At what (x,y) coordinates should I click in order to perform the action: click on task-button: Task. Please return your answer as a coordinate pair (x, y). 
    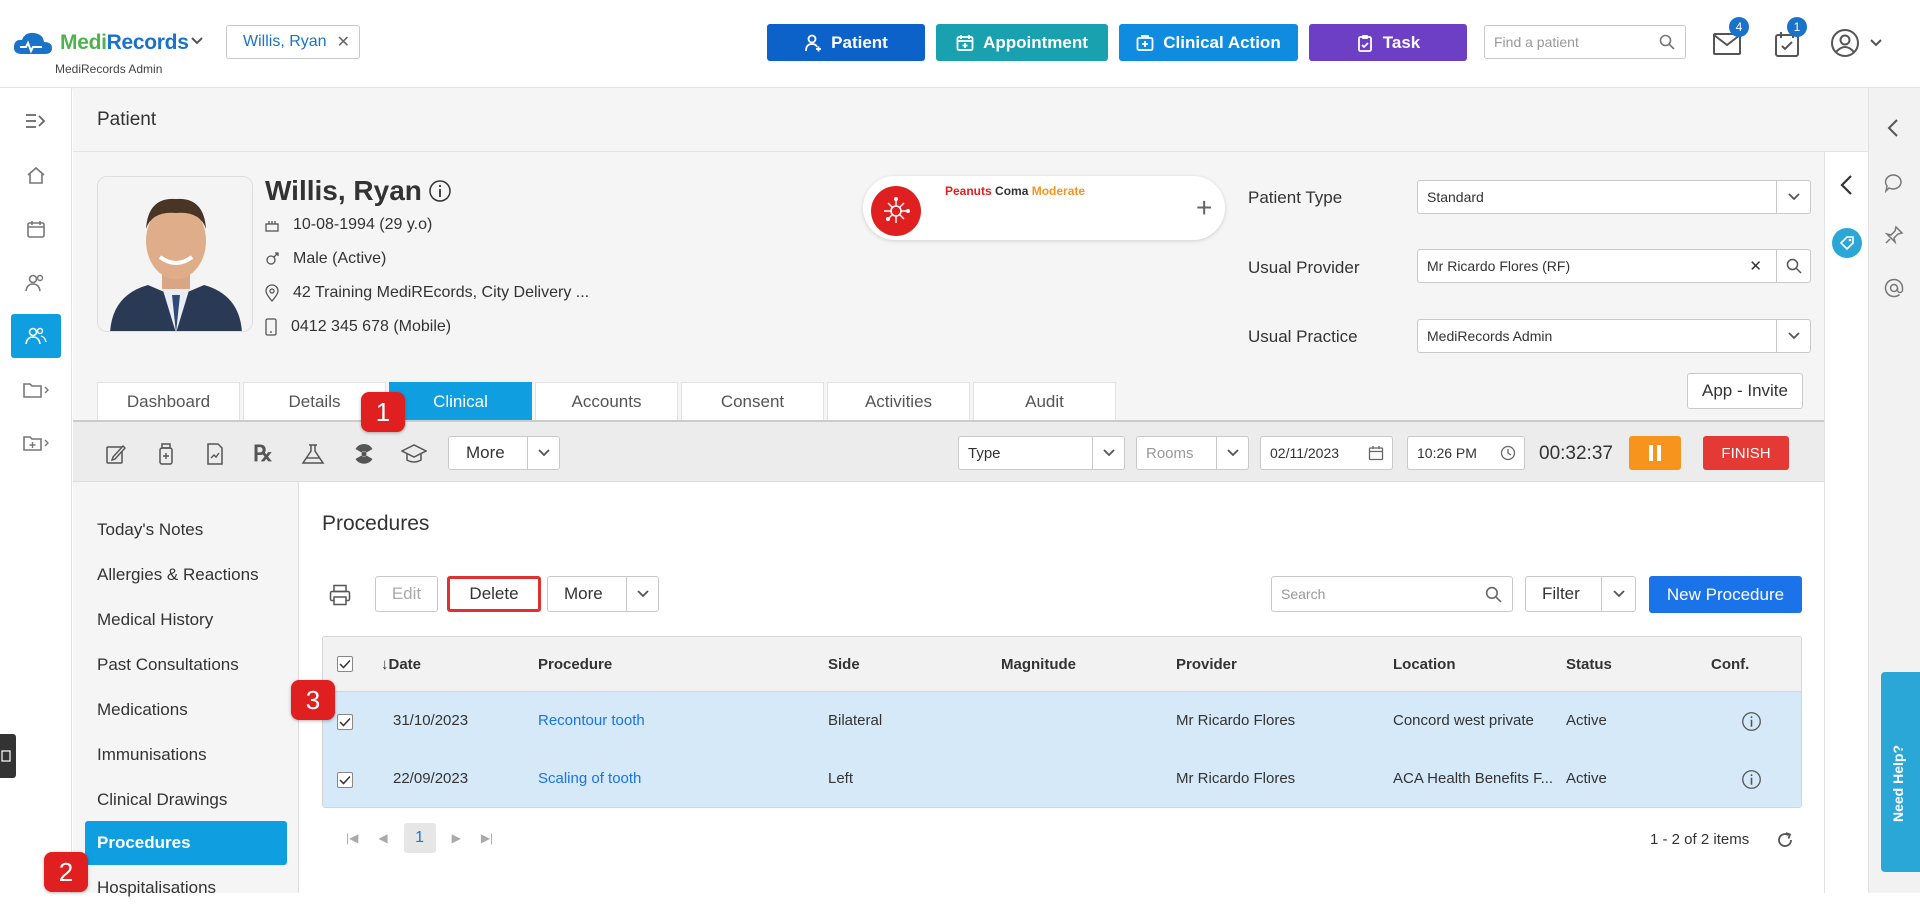
    Looking at the image, I should click on (1388, 42).